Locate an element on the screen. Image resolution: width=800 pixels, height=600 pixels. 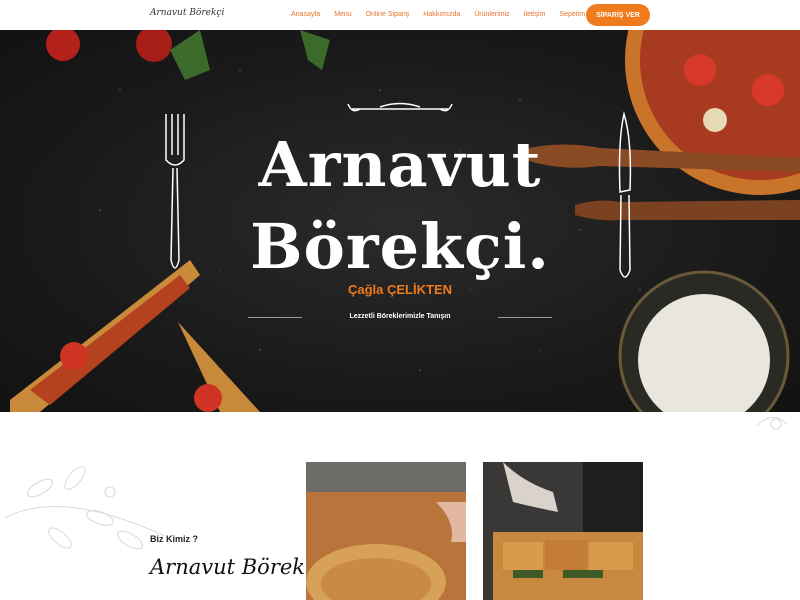
about-heading: Biz Kimiz ? is located at coordinates (174, 539).